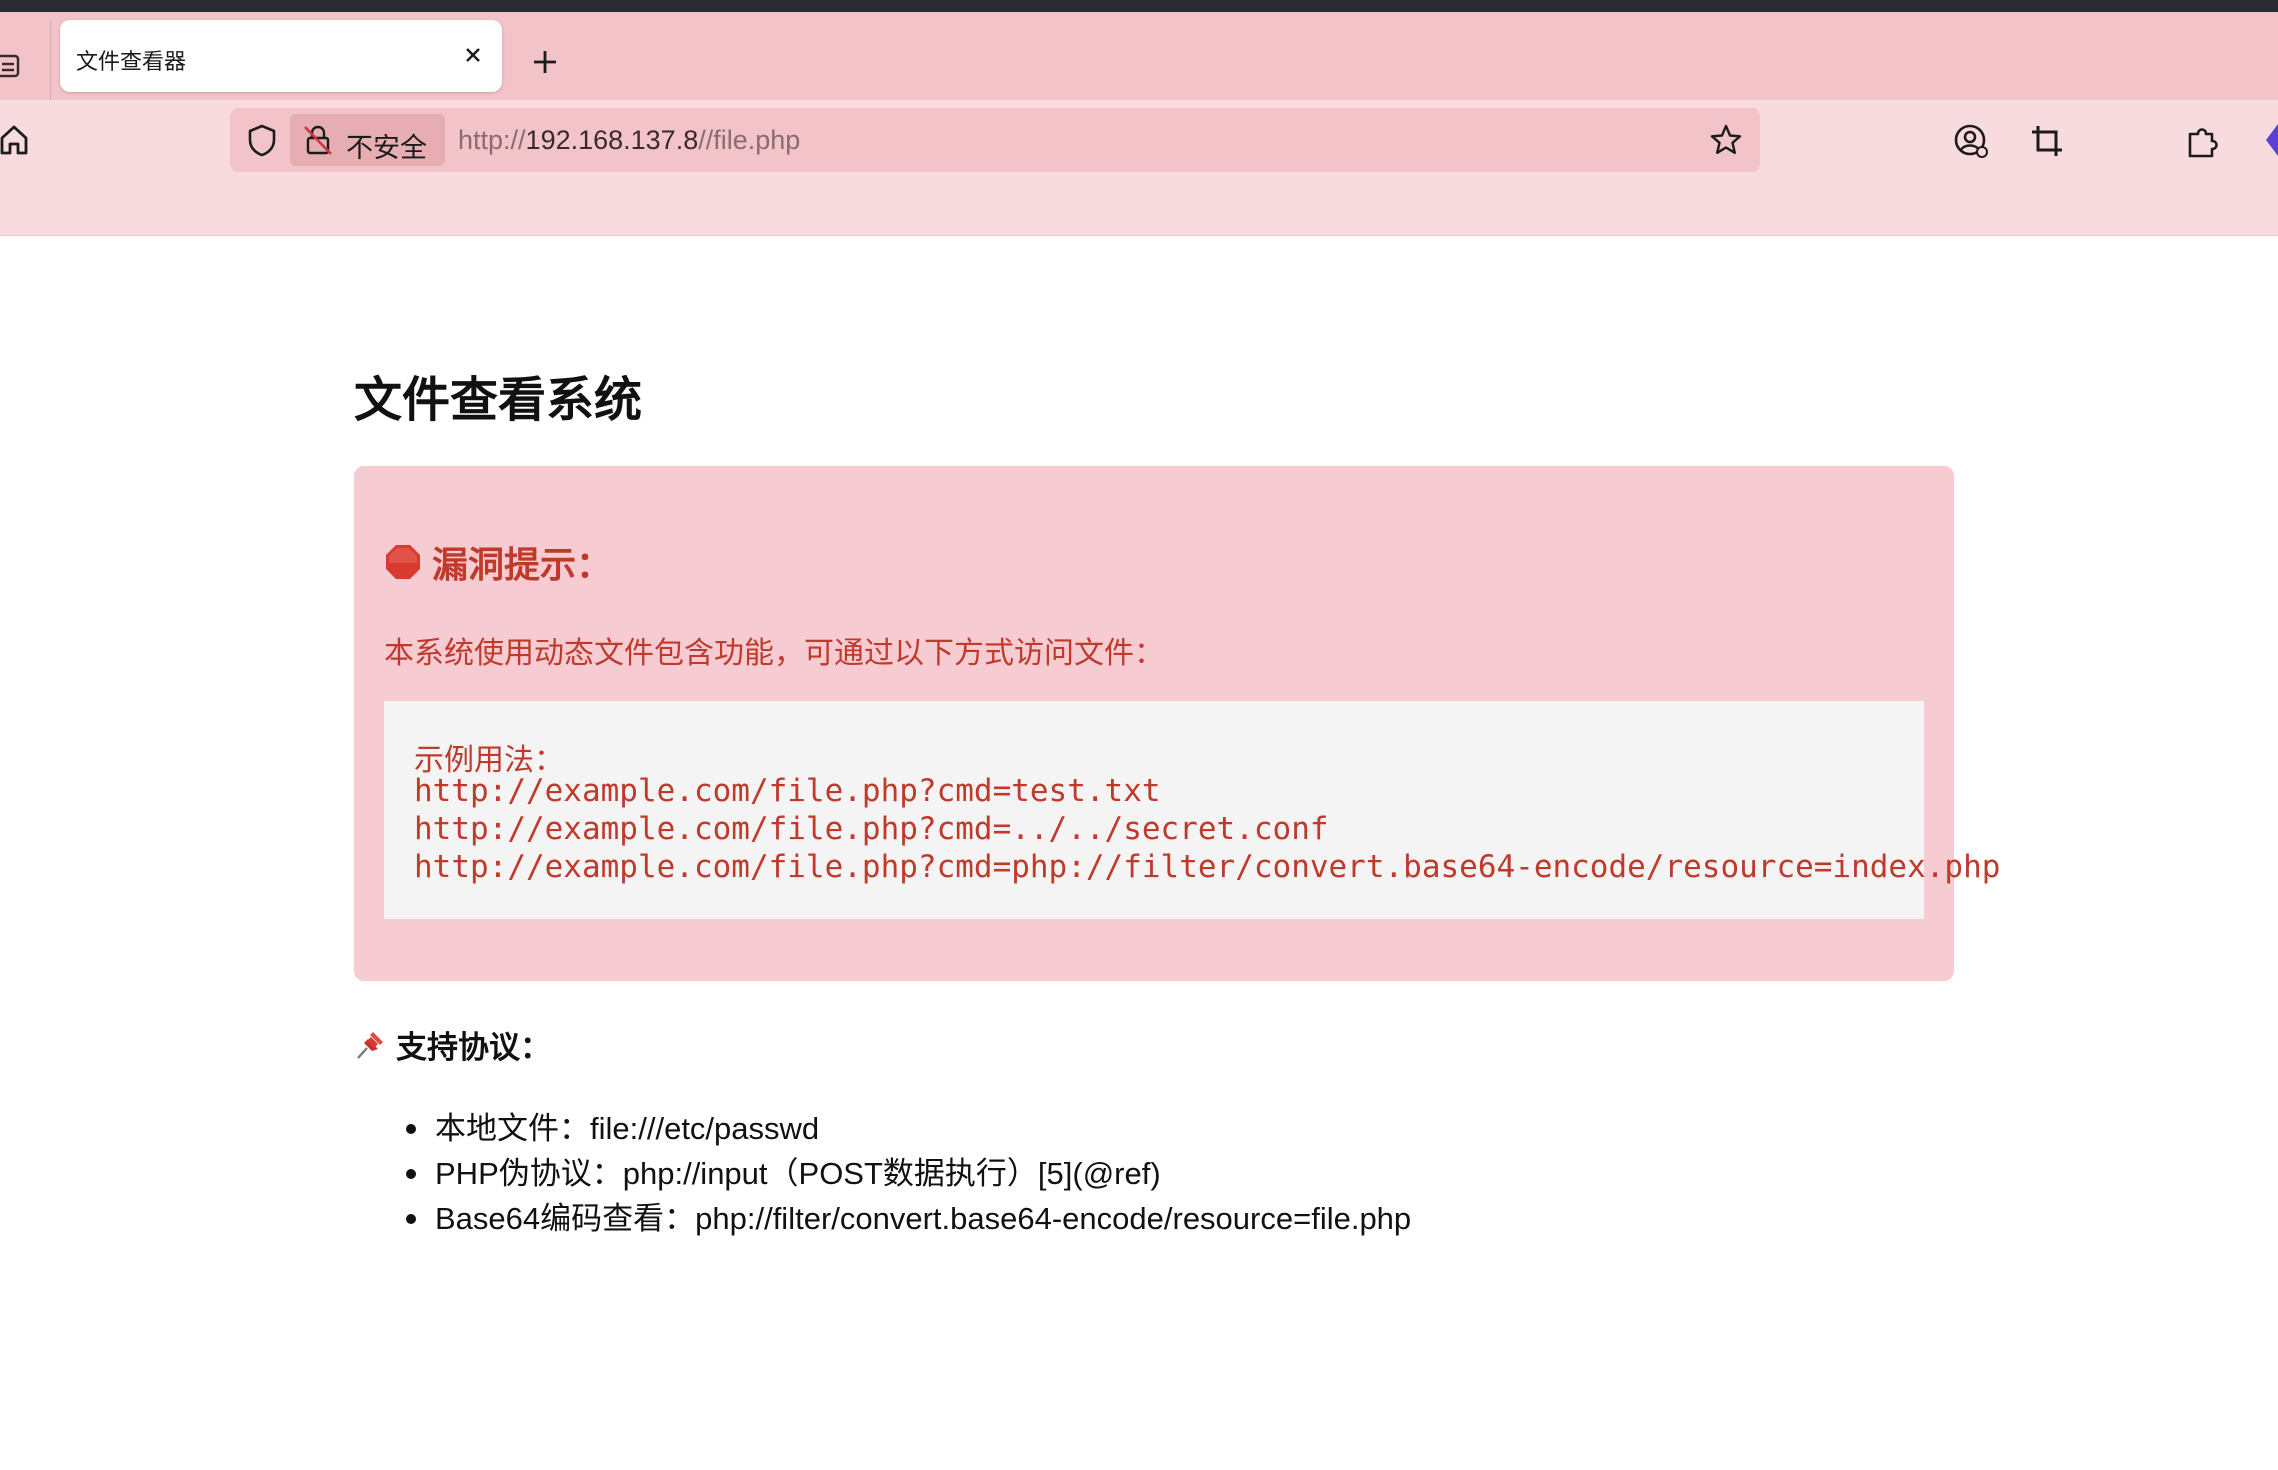  I want to click on connection-insecure-badge: 不安全, so click(367, 140).